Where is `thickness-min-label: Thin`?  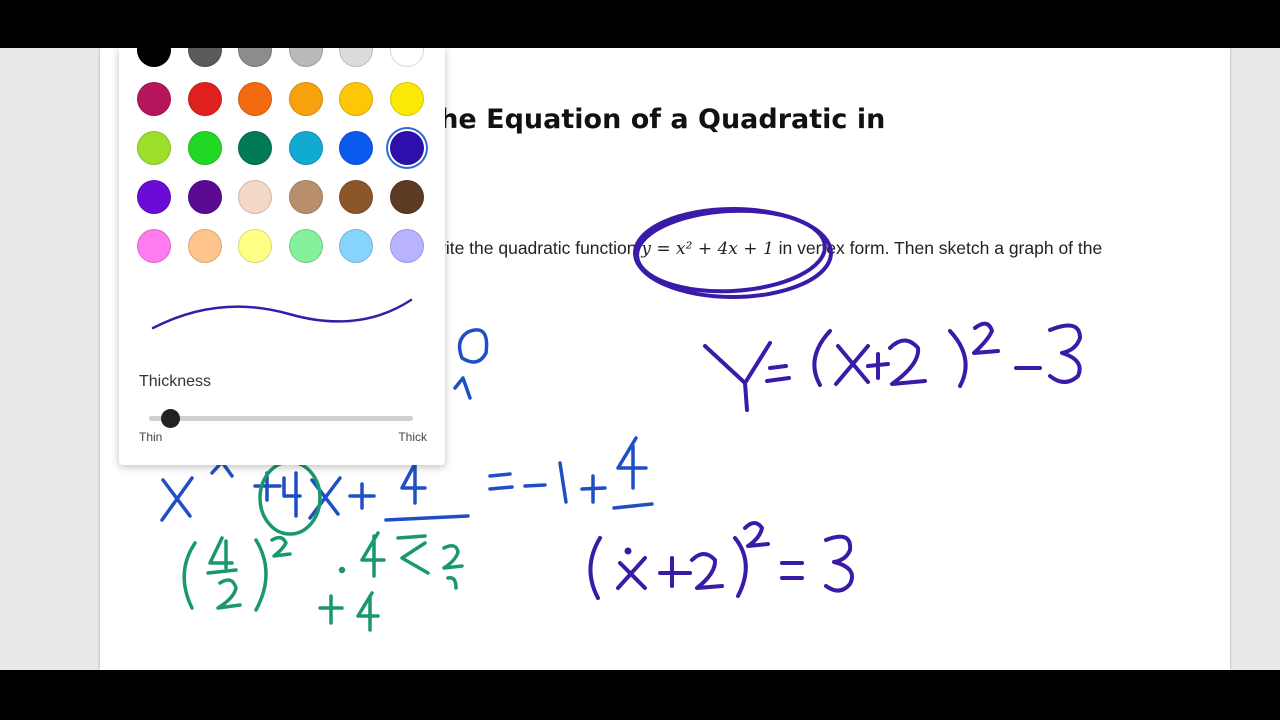
thickness-min-label: Thin is located at coordinates (151, 437).